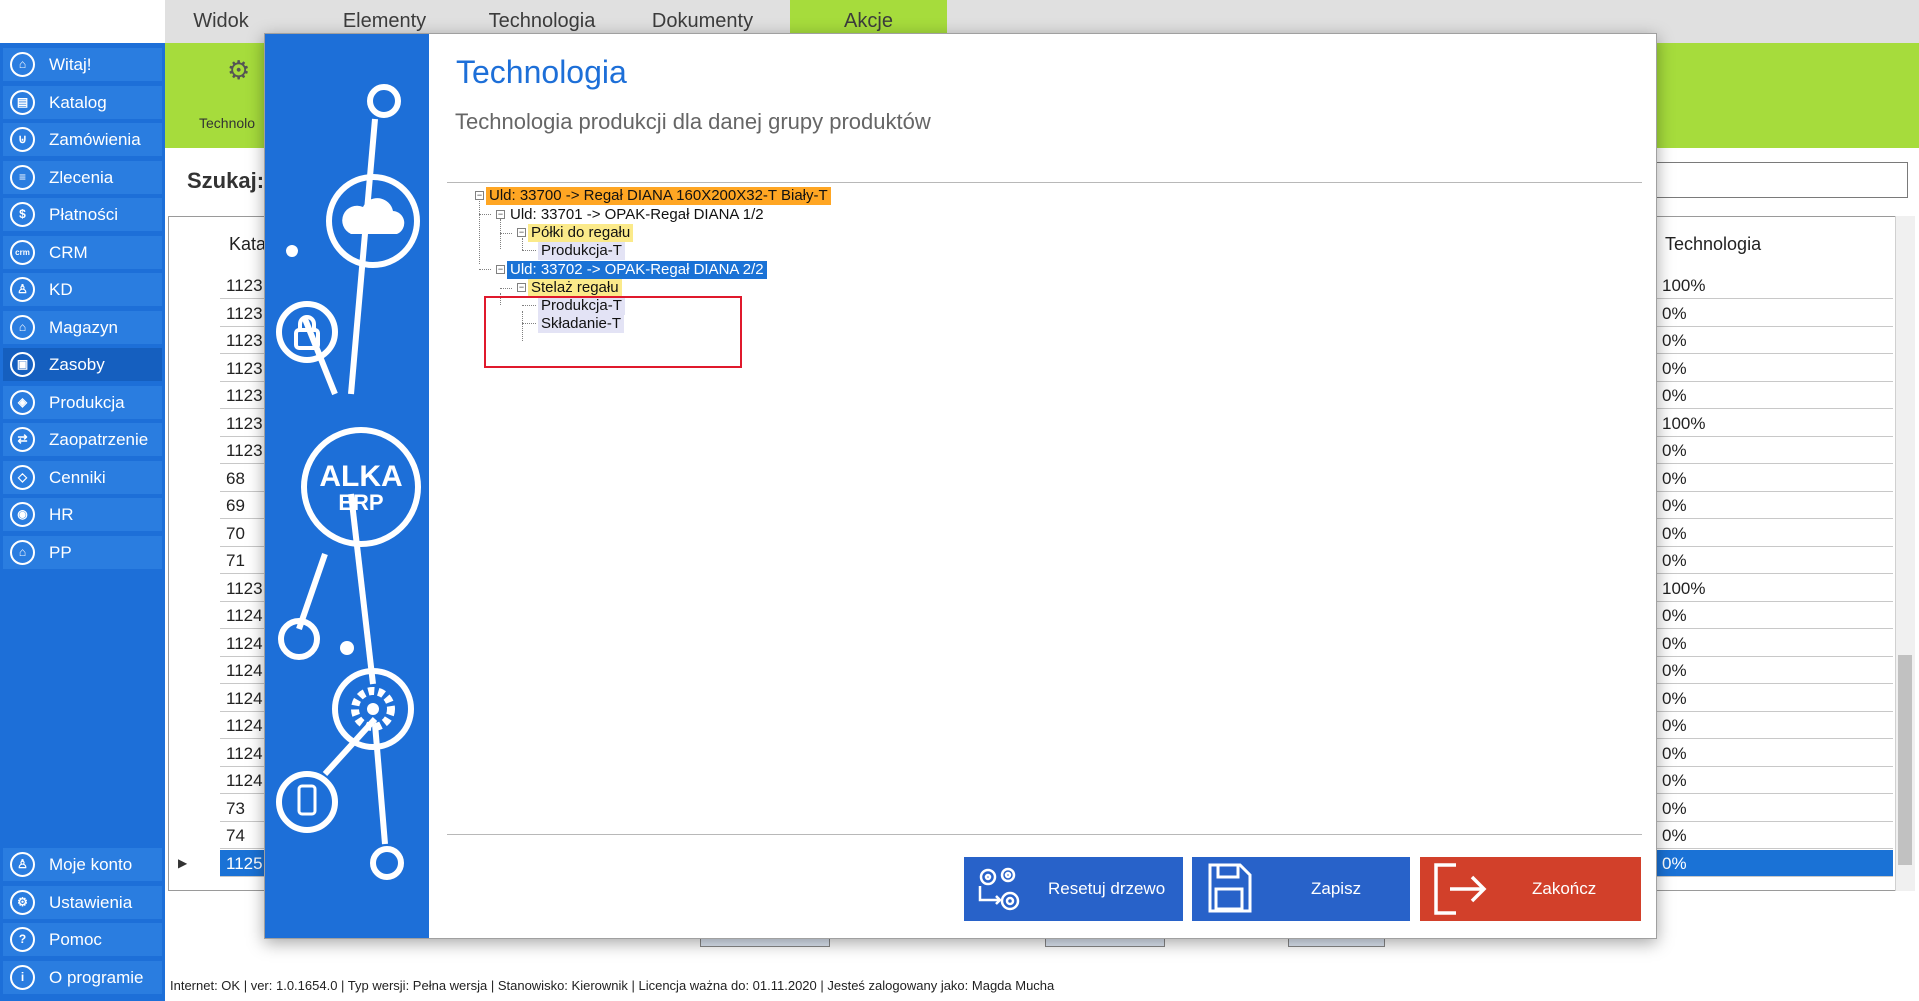  Describe the element at coordinates (99, 439) in the screenshot. I see `sidebar-item-label: Zaopatrzenie` at that location.